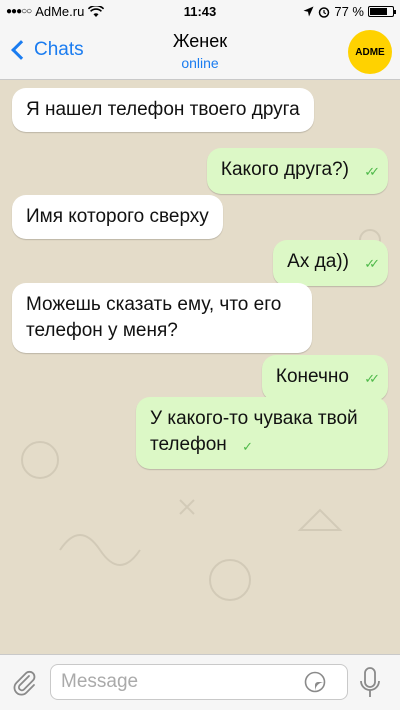 Image resolution: width=400 pixels, height=710 pixels. Describe the element at coordinates (254, 431) in the screenshot. I see `message-text: У какого-то чувака твой телефон` at that location.